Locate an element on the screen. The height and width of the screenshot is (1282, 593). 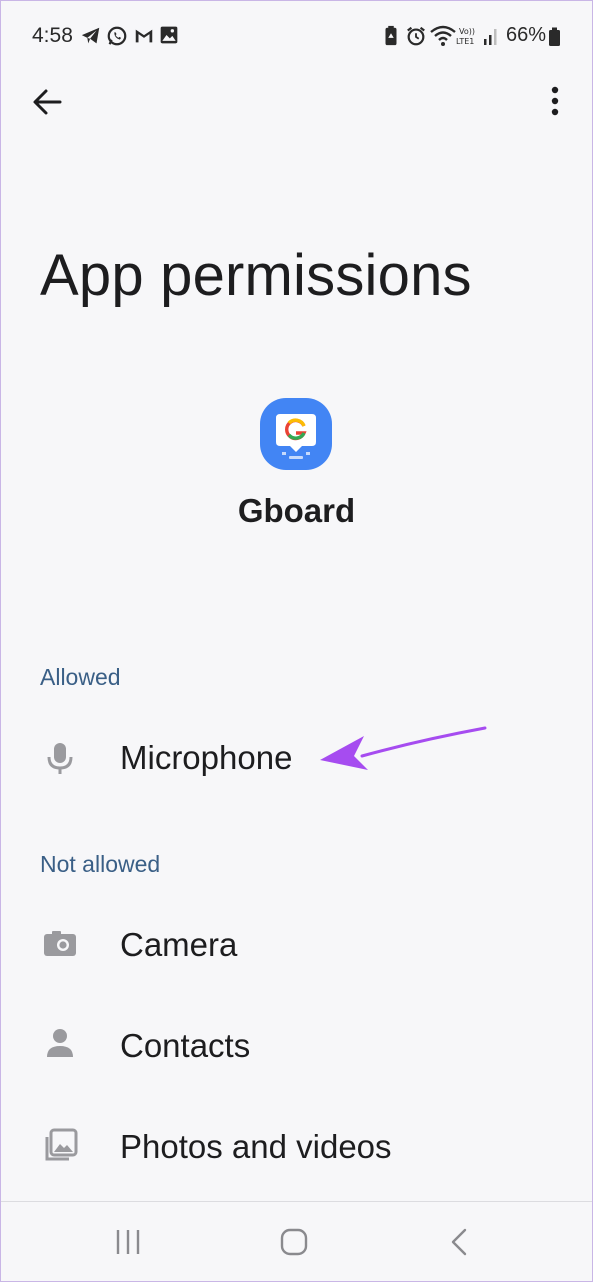
recents-icon is located at coordinates (128, 1242).